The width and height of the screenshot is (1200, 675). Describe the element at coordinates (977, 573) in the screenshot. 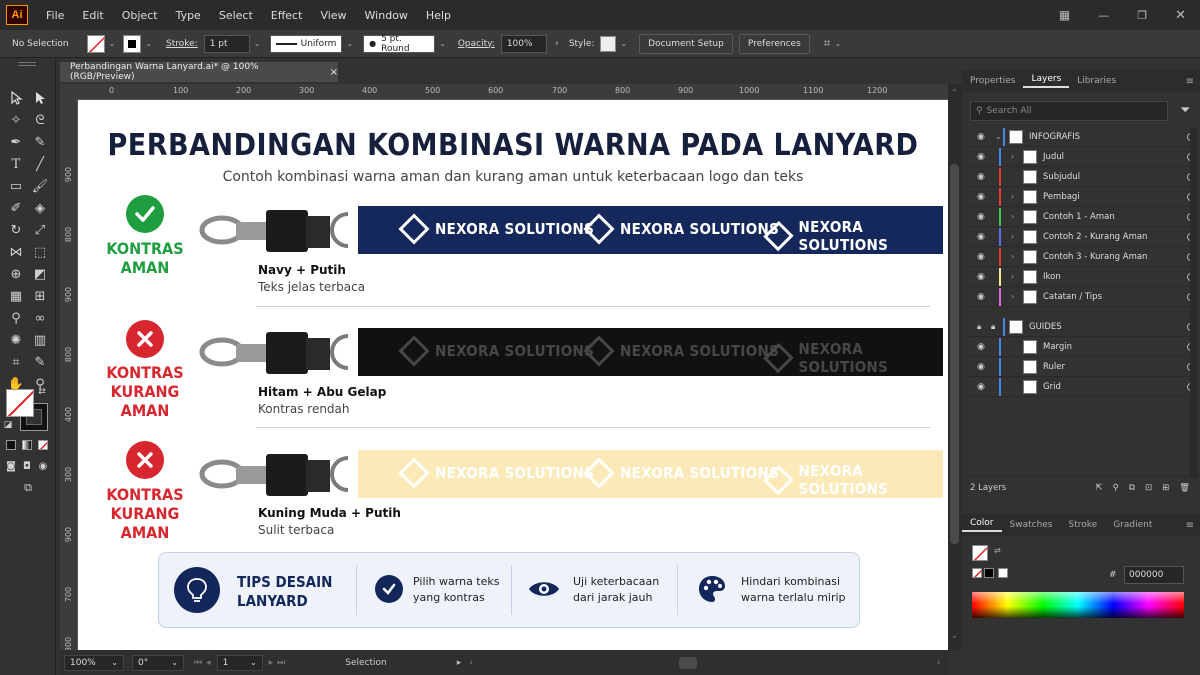

I see `none-swatch` at that location.